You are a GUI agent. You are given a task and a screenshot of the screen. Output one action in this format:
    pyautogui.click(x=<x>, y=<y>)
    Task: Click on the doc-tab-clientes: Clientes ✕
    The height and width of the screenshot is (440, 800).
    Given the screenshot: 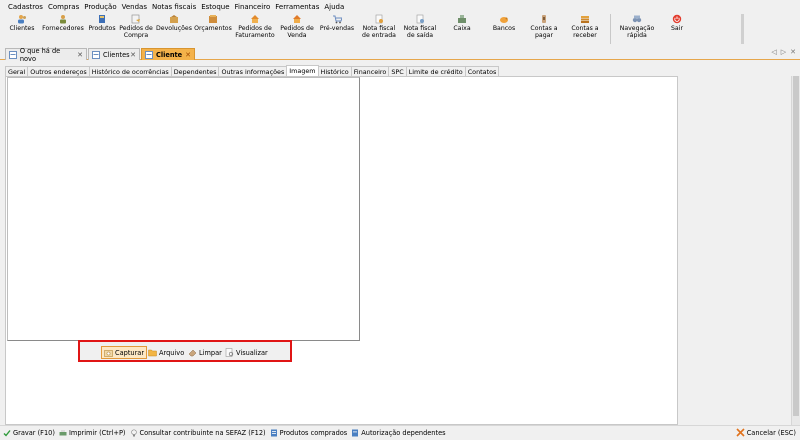 What is the action you would take?
    pyautogui.click(x=114, y=54)
    